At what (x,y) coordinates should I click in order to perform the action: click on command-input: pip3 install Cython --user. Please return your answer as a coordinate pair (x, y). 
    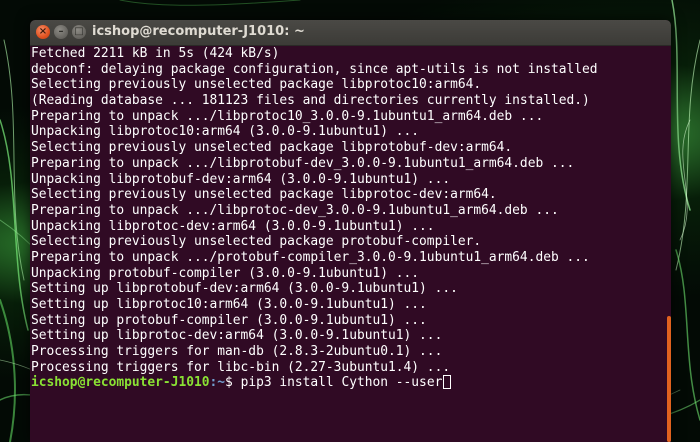
    Looking at the image, I should click on (342, 382).